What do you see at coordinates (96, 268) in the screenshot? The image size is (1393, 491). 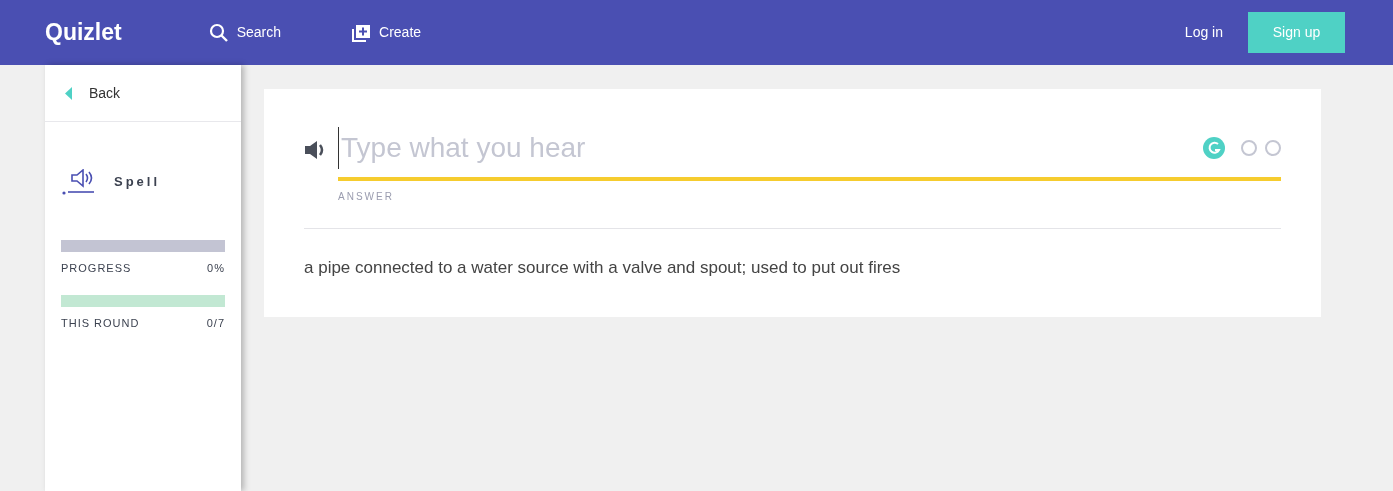 I see `meter-label: PROGRESS` at bounding box center [96, 268].